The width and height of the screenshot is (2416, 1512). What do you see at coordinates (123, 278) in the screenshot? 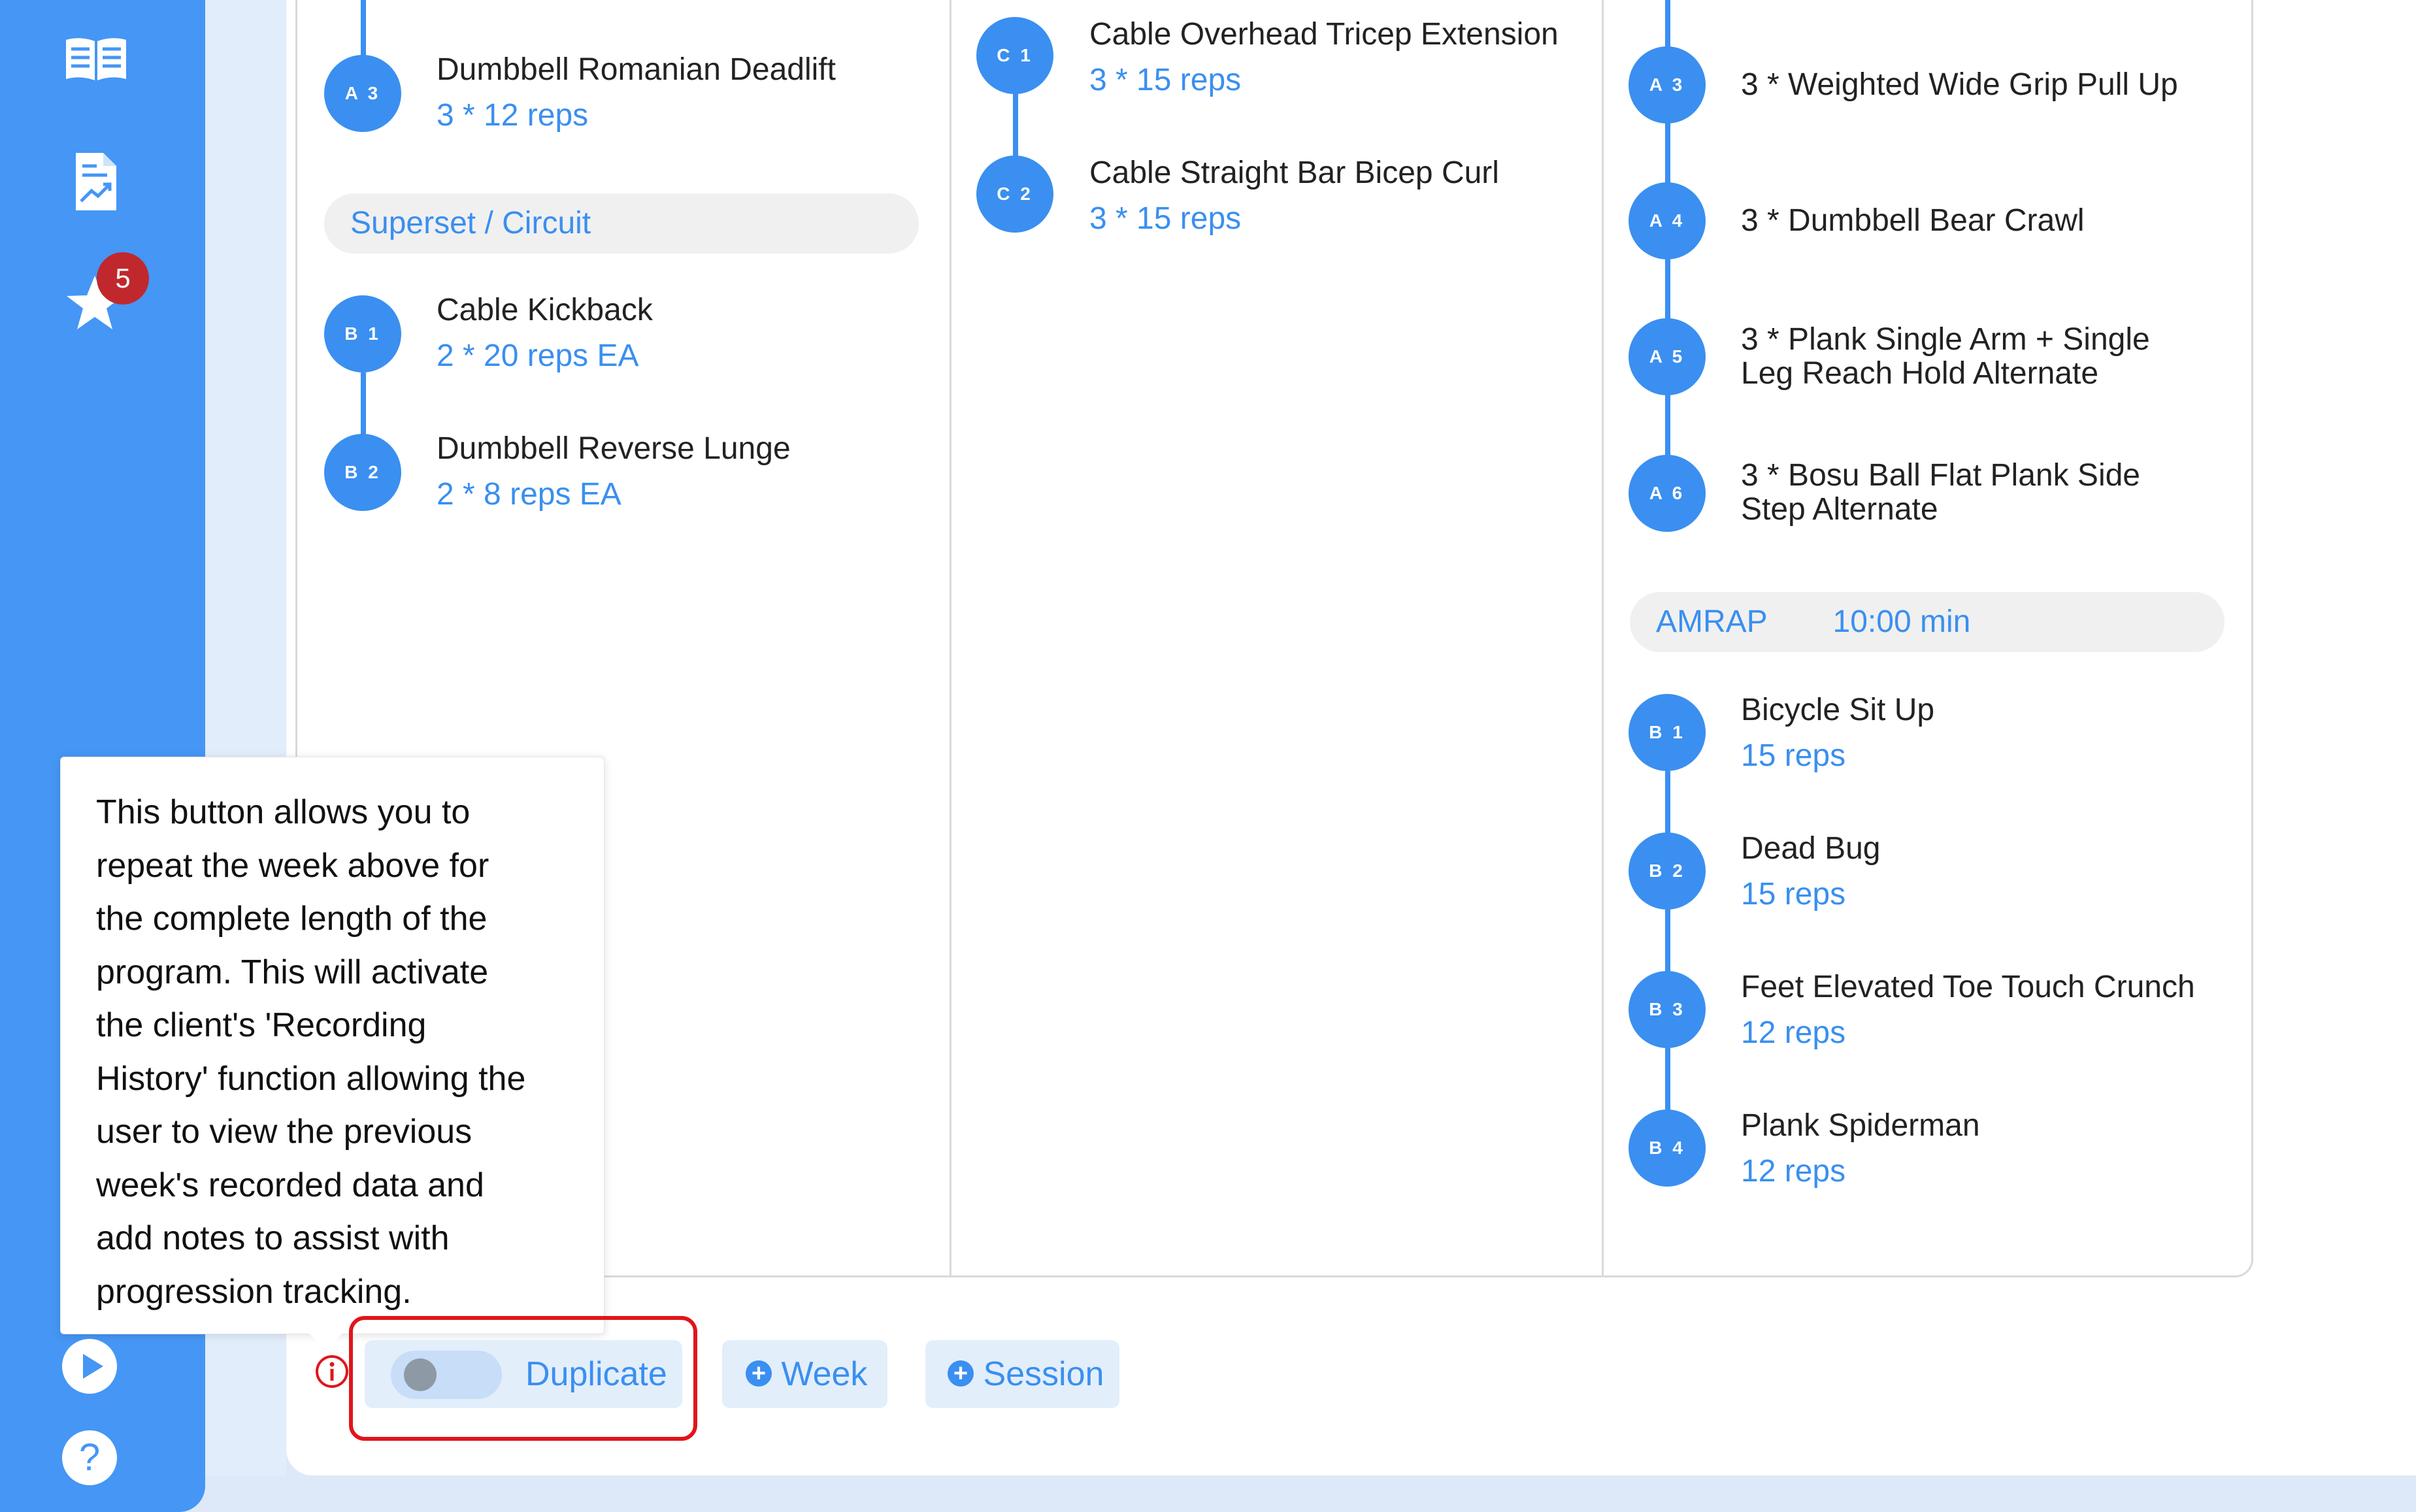
I see `notification-badge: 5` at bounding box center [123, 278].